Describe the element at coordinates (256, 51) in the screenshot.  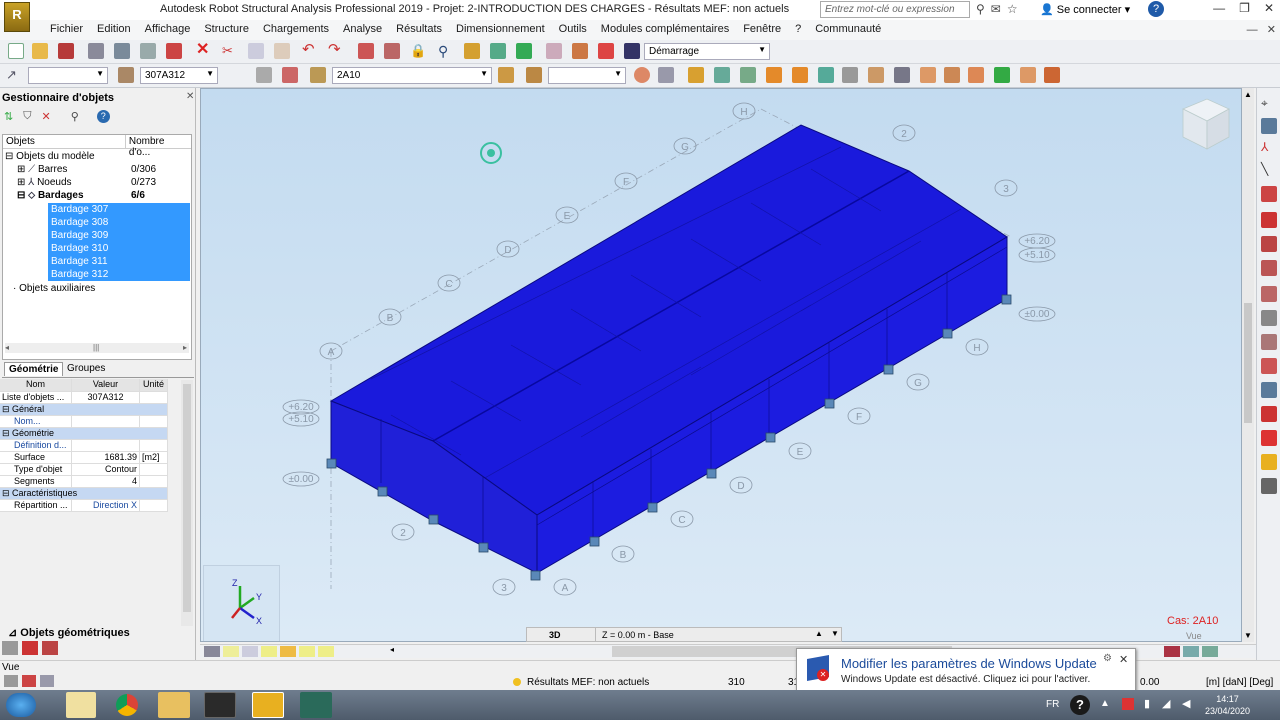
I see `copy-icon` at that location.